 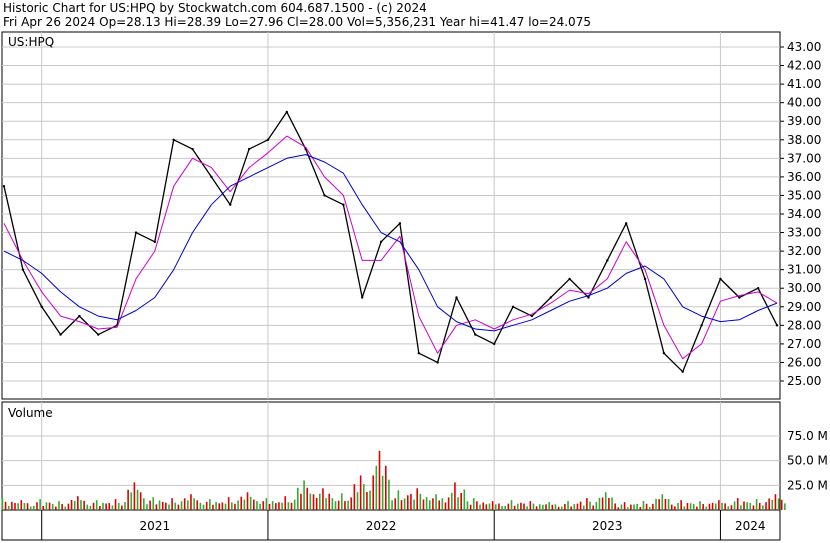 I want to click on price-tick-label: 29.00, so click(x=804, y=307).